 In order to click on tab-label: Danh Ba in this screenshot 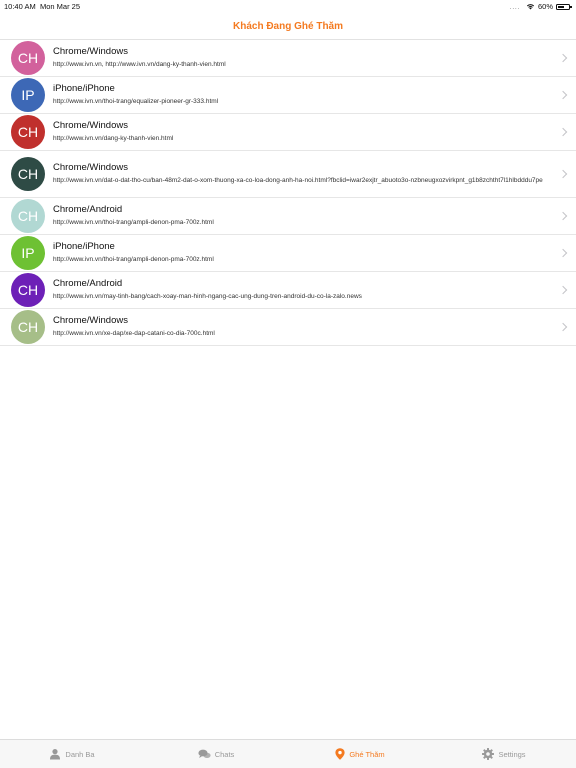, I will do `click(80, 754)`.